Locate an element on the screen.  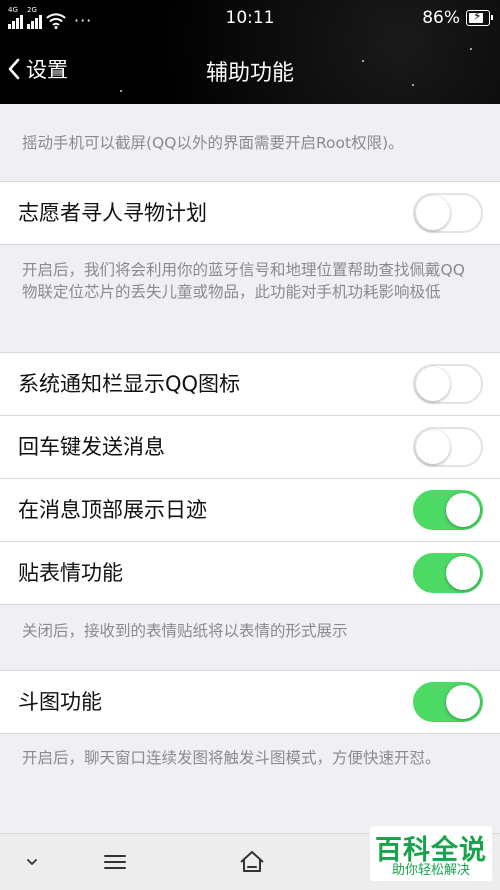
toggle-daily-story is located at coordinates (448, 510).